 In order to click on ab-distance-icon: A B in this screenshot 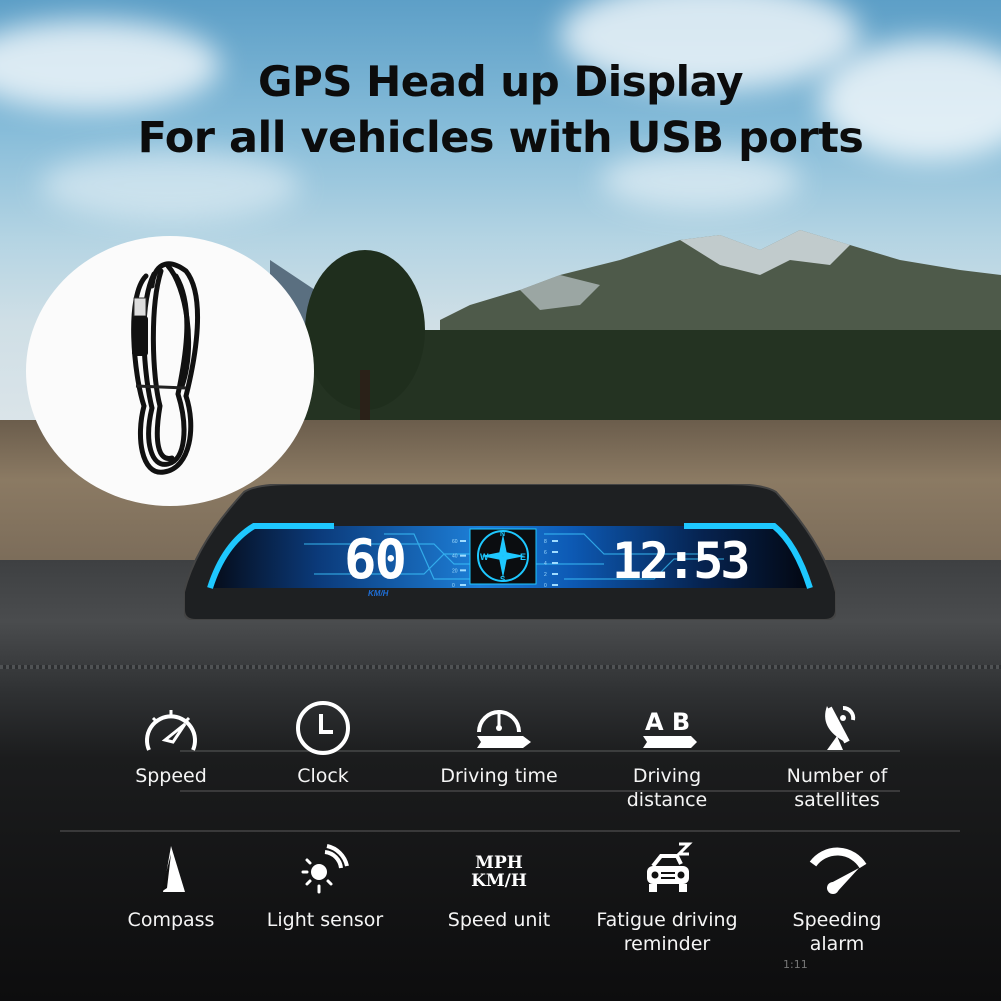, I will do `click(670, 728)`.